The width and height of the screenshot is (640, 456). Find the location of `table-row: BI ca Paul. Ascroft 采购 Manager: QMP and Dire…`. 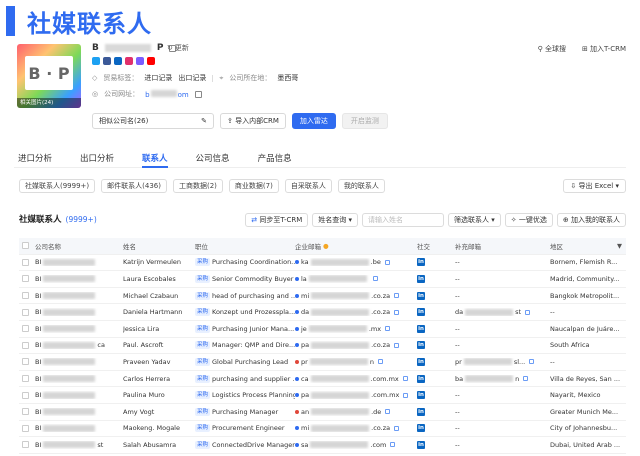

table-row: BI ca Paul. Ascroft 采购 Manager: QMP and Dire… is located at coordinates (322, 346).